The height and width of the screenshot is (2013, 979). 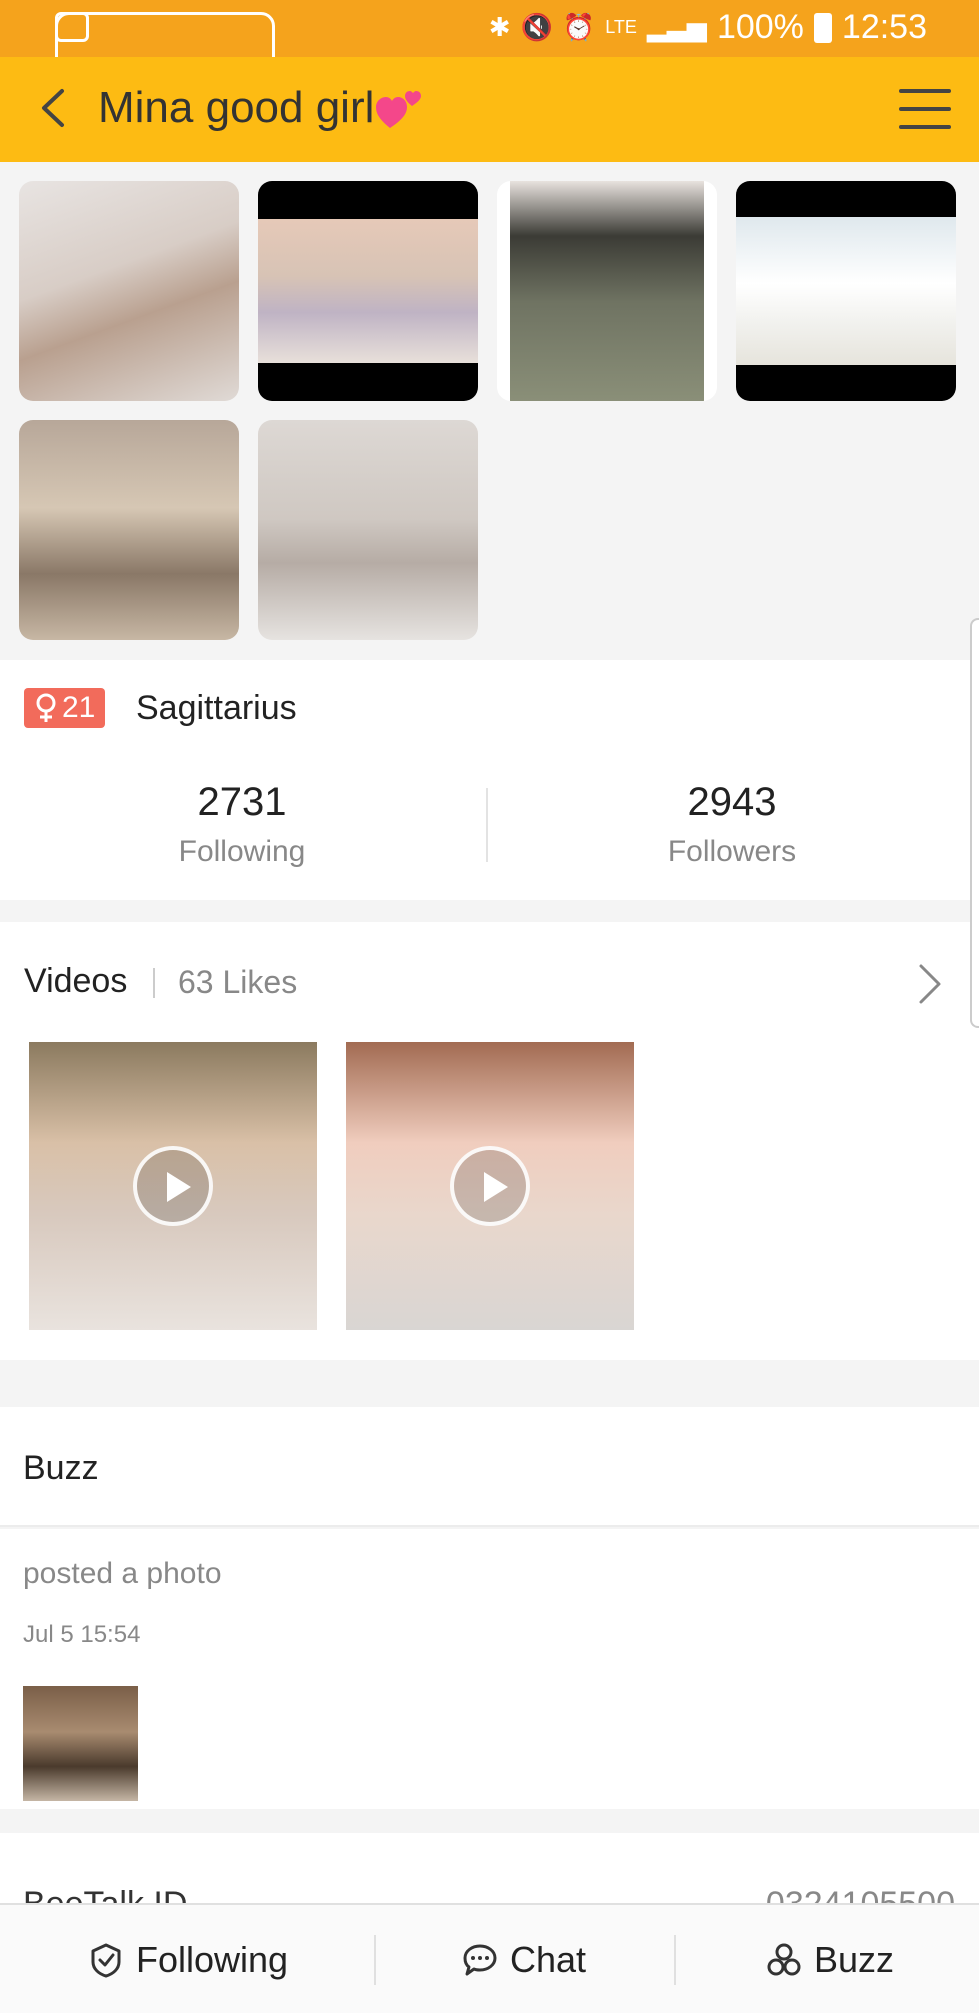 I want to click on battery-icon, so click(x=822, y=27).